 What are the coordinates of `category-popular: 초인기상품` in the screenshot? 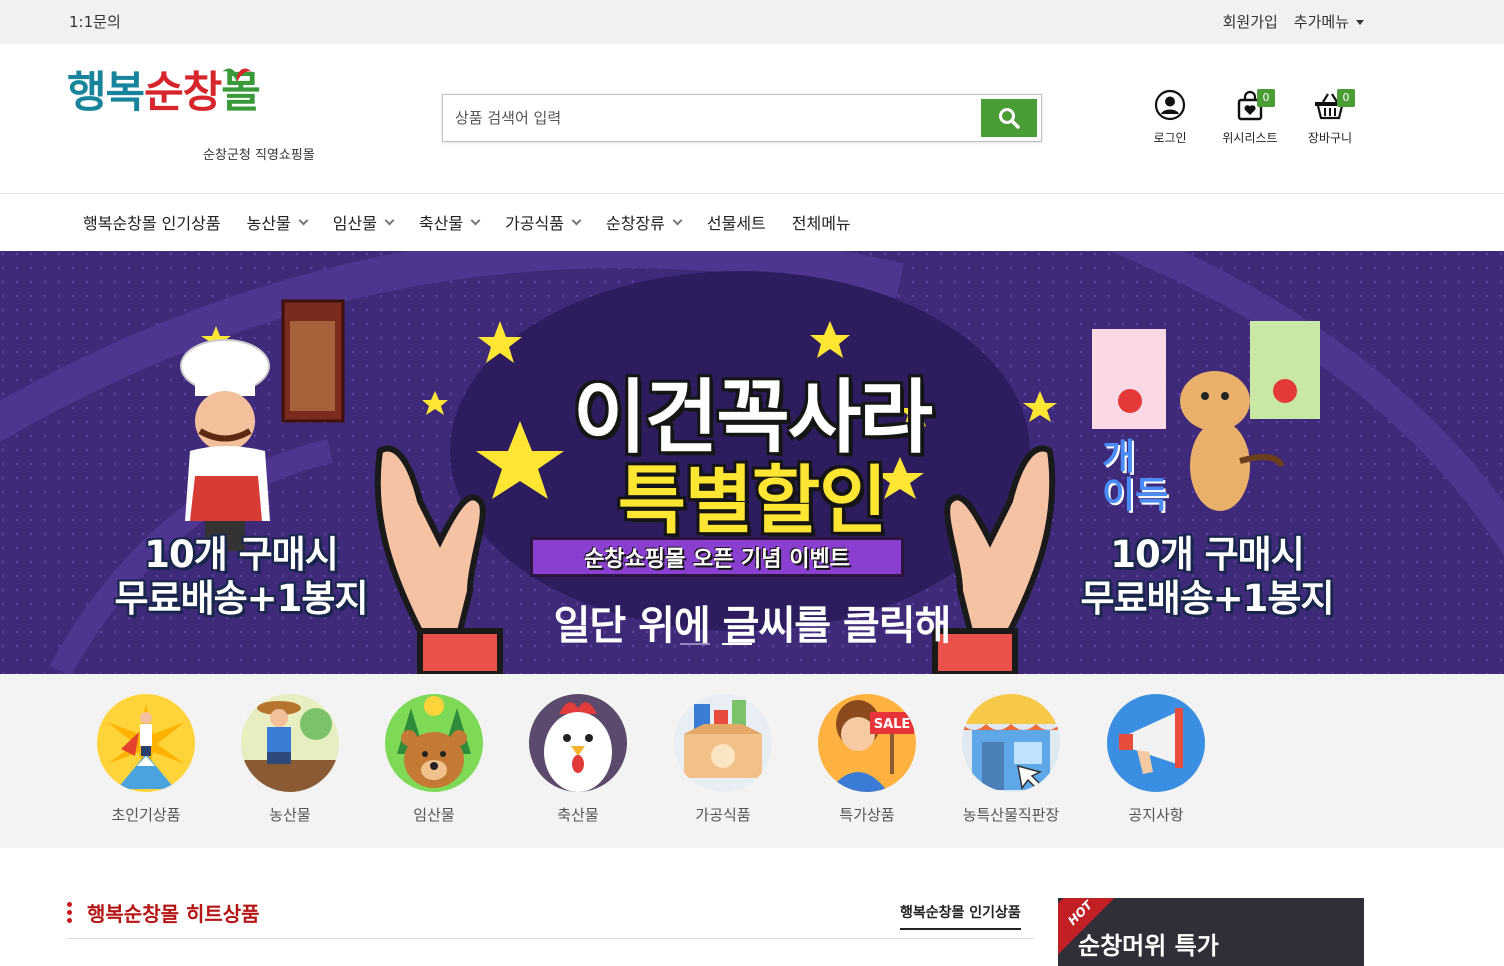 It's located at (146, 759).